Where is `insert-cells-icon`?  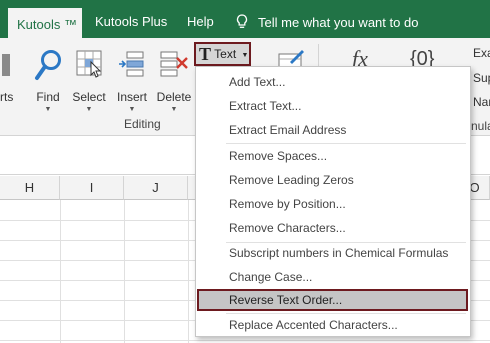 insert-cells-icon is located at coordinates (131, 64).